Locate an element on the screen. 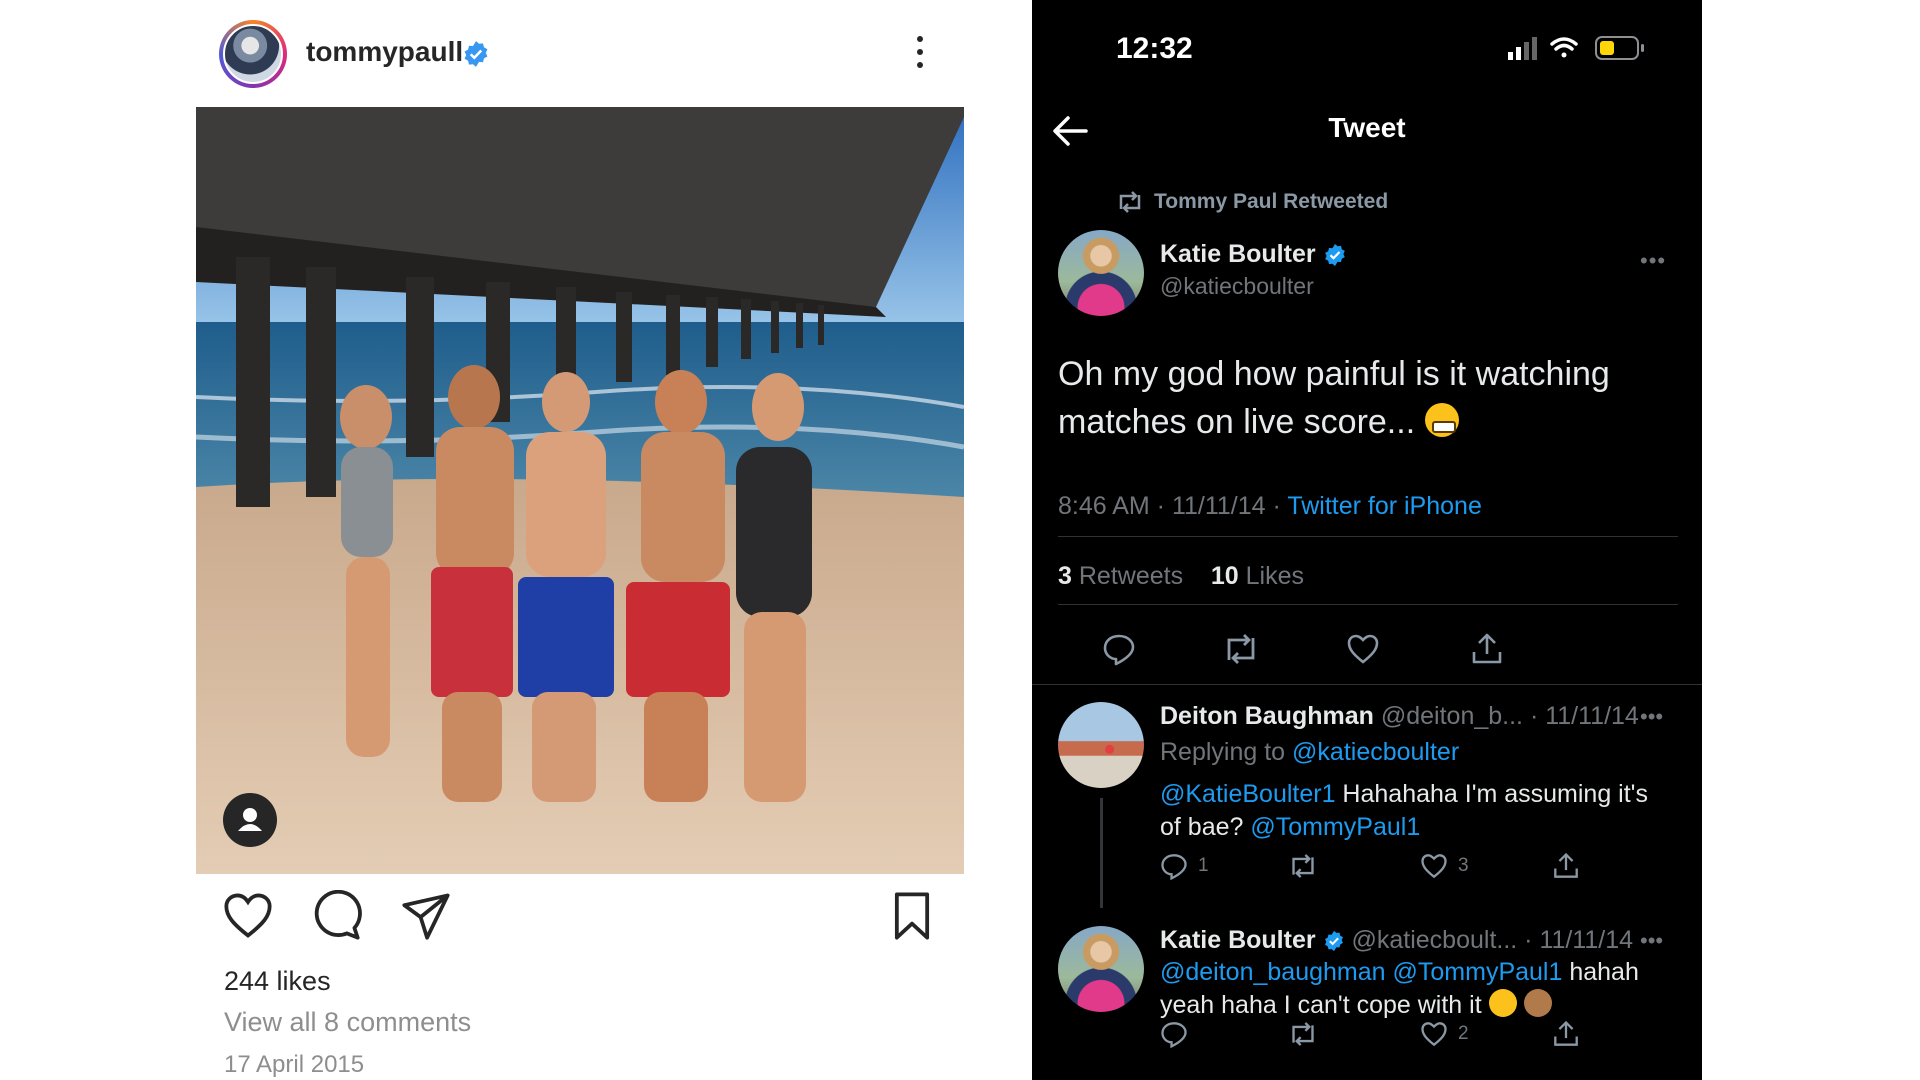 The width and height of the screenshot is (1920, 1080). tweet-timestamp: 8:46 AM · 11/11/14 · is located at coordinates (1173, 506).